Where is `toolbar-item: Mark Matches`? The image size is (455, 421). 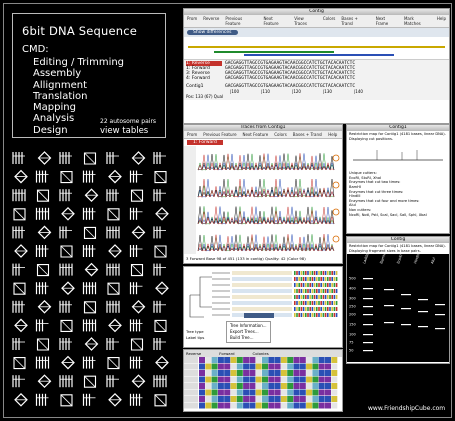
toolbar-item: Mark Matches is located at coordinates (417, 21).